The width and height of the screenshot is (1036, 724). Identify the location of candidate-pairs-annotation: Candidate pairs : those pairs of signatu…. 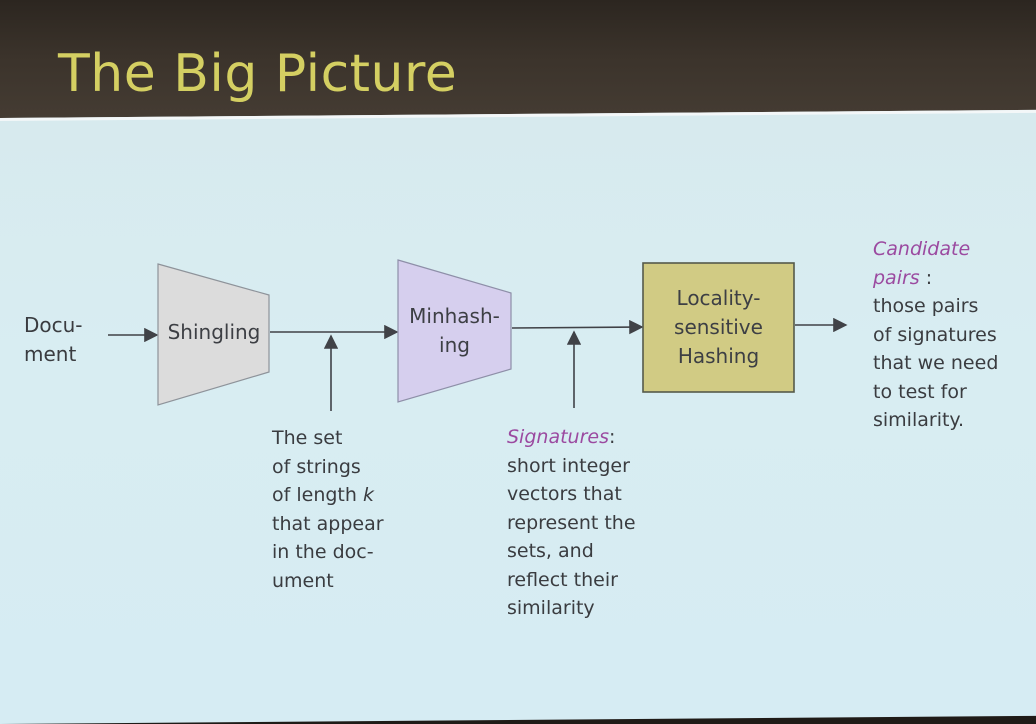
(935, 335).